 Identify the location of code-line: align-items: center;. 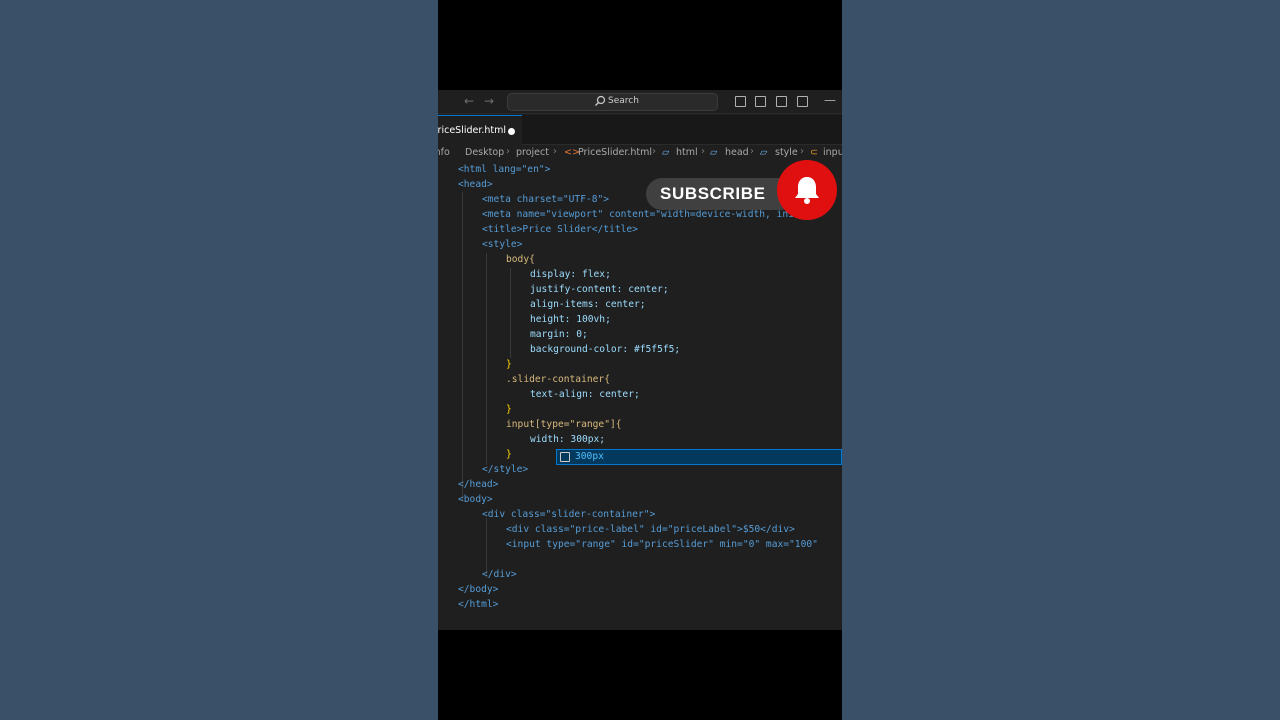
(588, 304).